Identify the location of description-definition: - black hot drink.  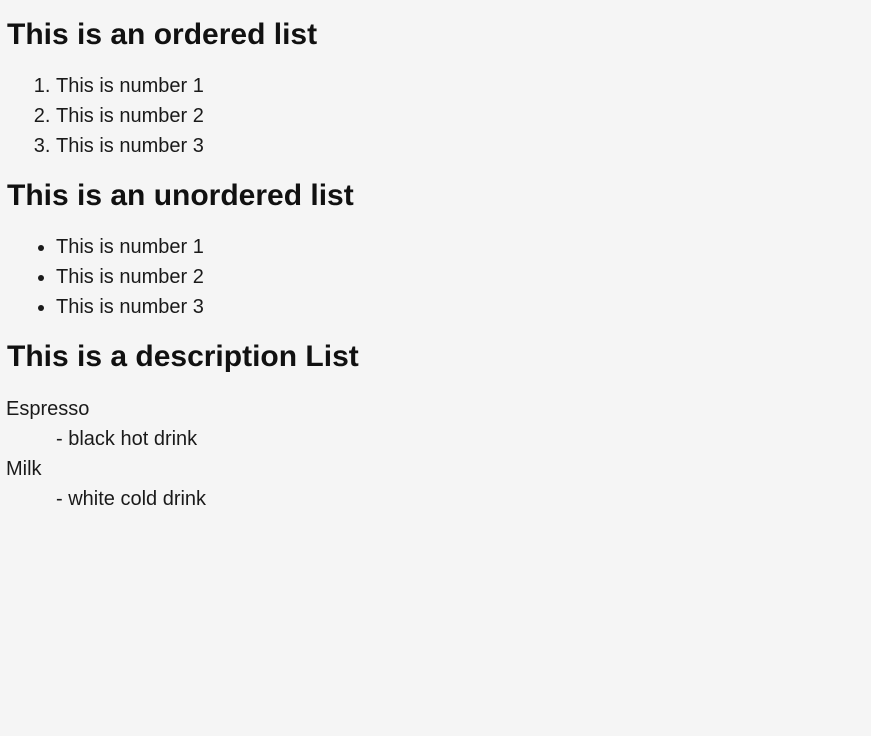
(127, 439).